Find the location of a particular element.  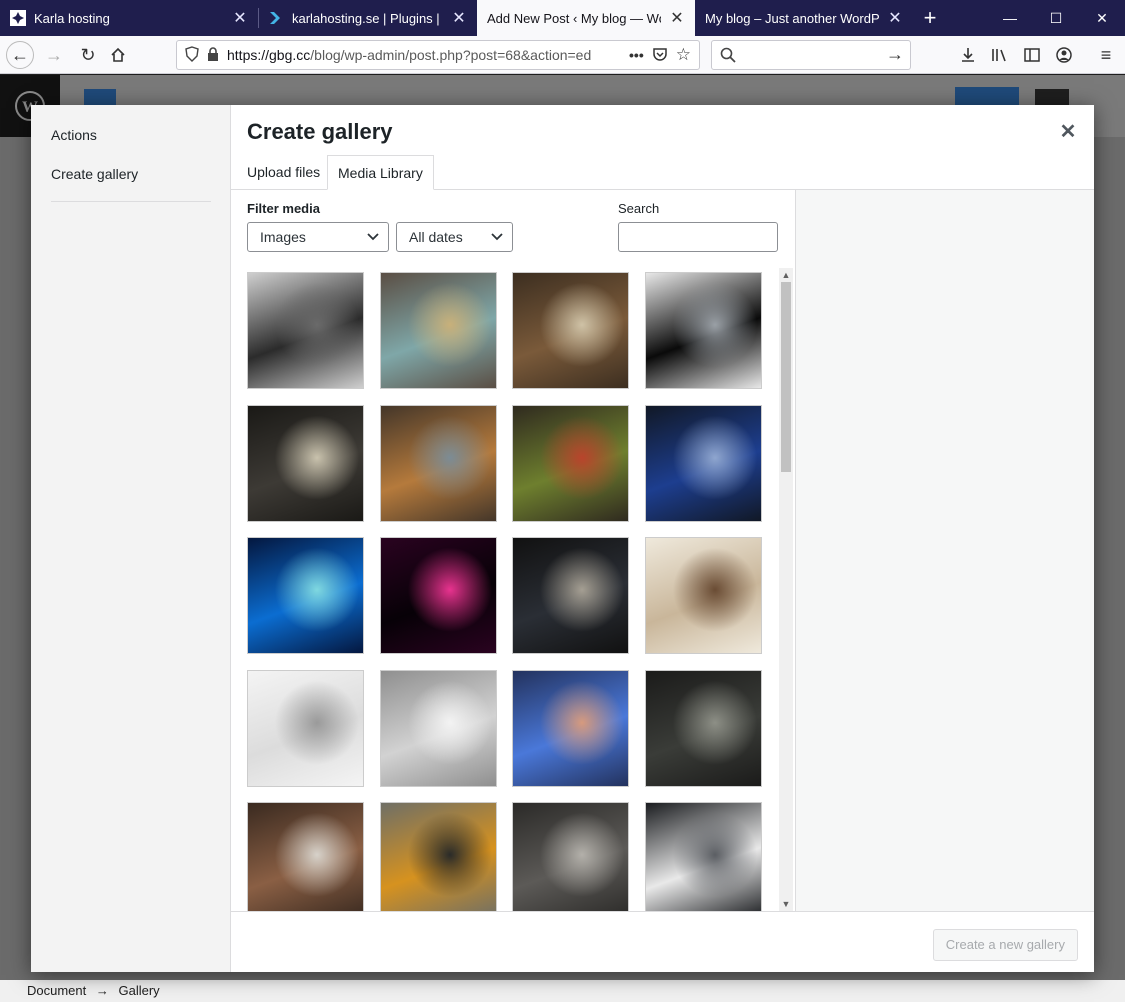

search-icon is located at coordinates (728, 56).